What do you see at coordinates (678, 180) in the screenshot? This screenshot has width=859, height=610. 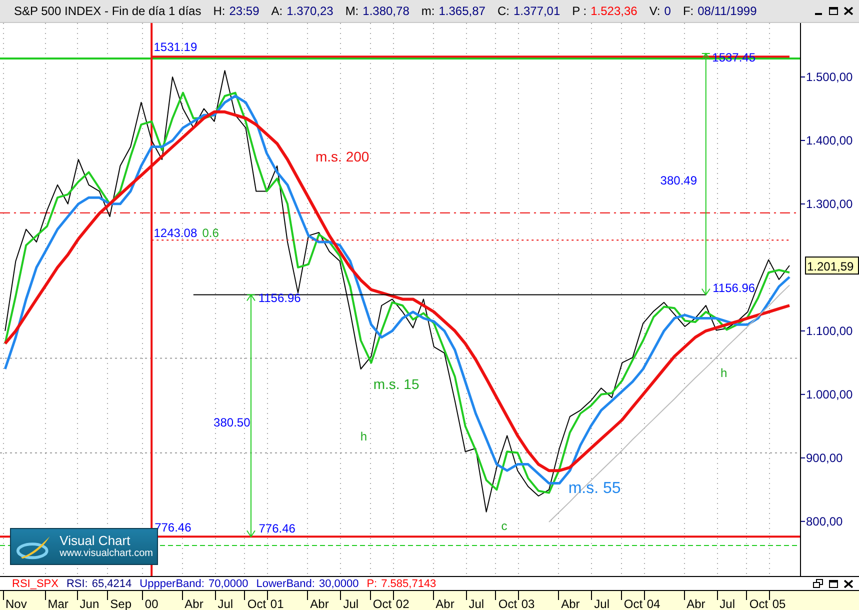 I see `chart-label: 380.49` at bounding box center [678, 180].